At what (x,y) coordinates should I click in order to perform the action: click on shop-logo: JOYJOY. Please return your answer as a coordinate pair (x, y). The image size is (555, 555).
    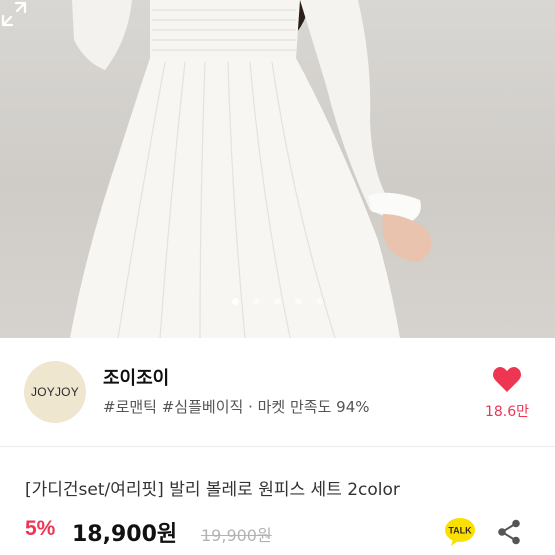
    Looking at the image, I should click on (55, 392).